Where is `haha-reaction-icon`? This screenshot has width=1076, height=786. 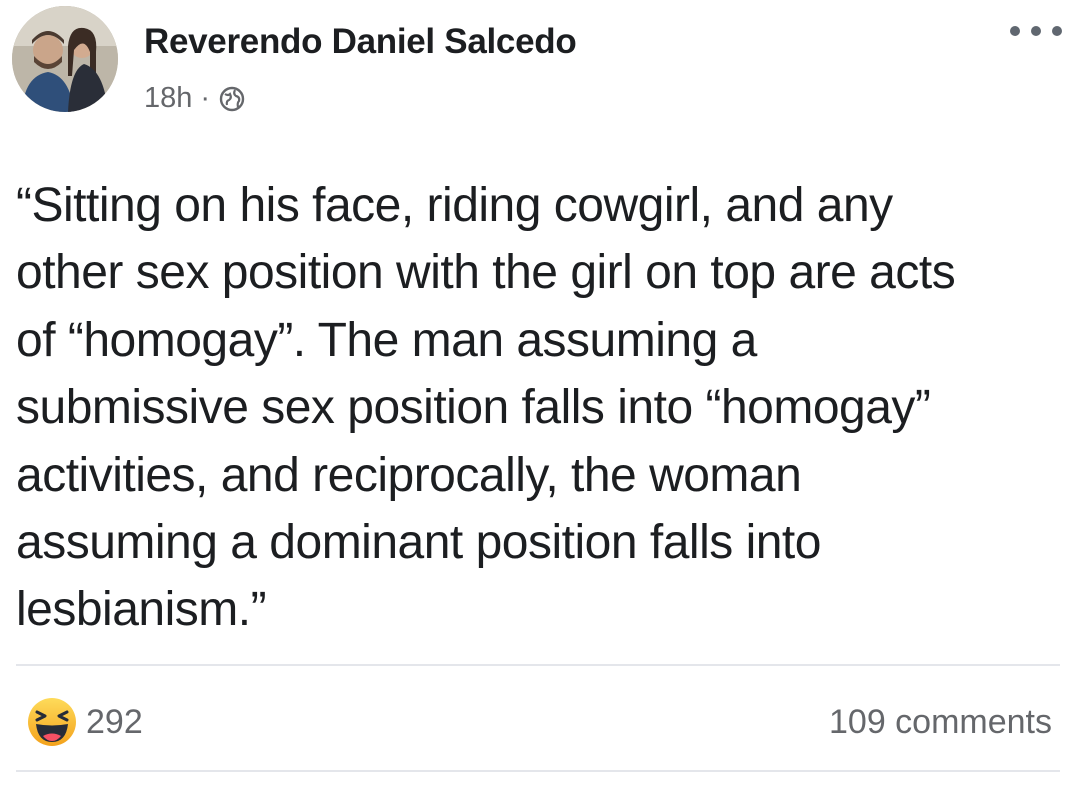 haha-reaction-icon is located at coordinates (52, 722).